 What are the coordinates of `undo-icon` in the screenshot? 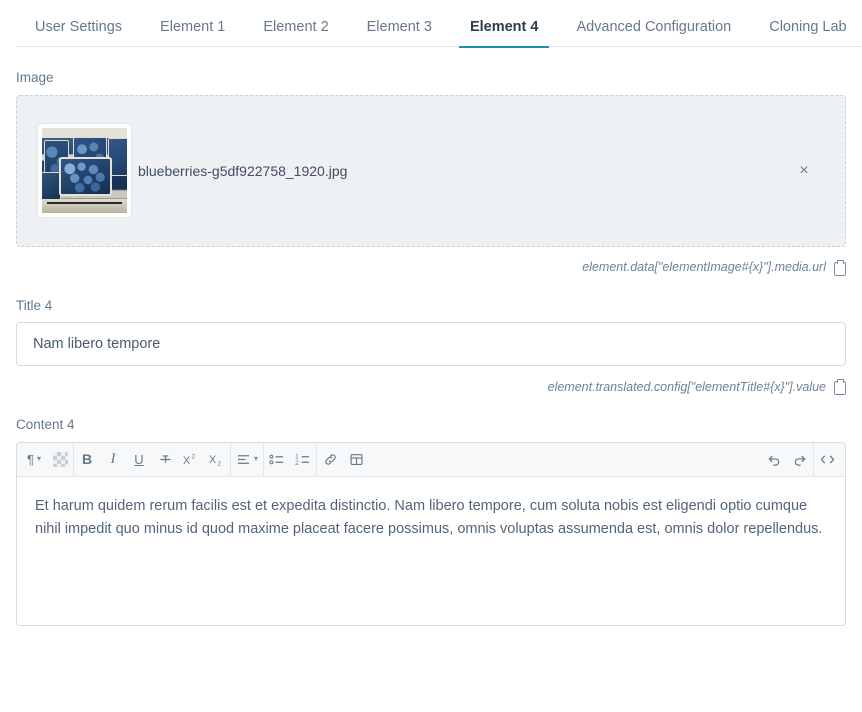 It's located at (774, 460).